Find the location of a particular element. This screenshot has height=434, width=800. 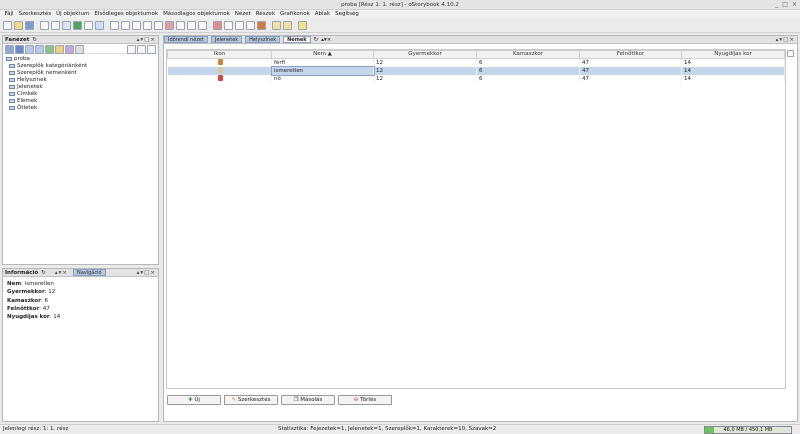

open-file-icon is located at coordinates (18, 25).